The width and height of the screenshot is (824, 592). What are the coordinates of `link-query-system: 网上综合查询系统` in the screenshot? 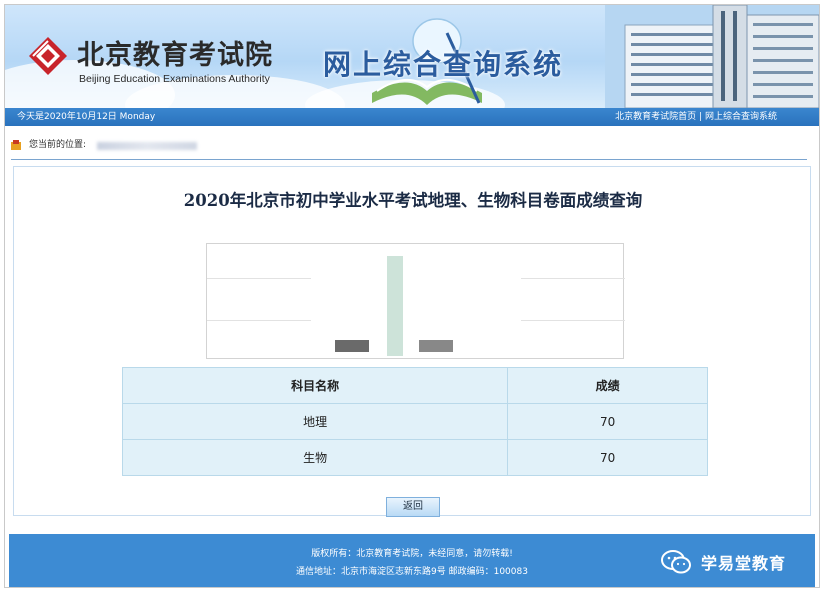 It's located at (741, 117).